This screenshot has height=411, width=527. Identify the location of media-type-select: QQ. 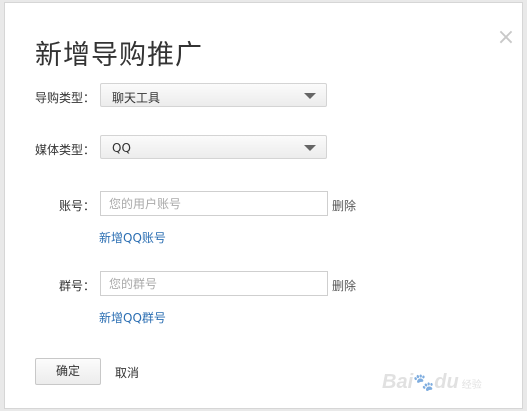
(213, 147).